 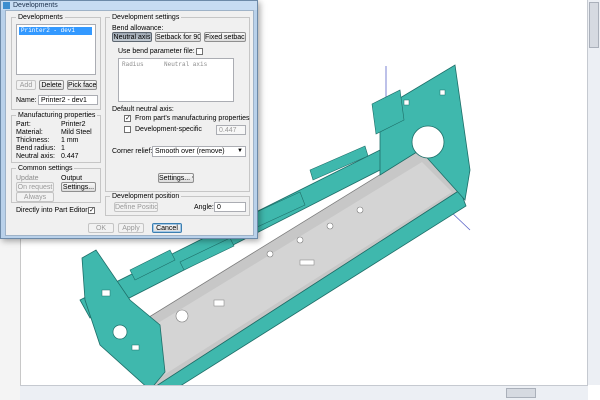 What do you see at coordinates (55, 31) in the screenshot?
I see `list-item: Printer2 - dev1` at bounding box center [55, 31].